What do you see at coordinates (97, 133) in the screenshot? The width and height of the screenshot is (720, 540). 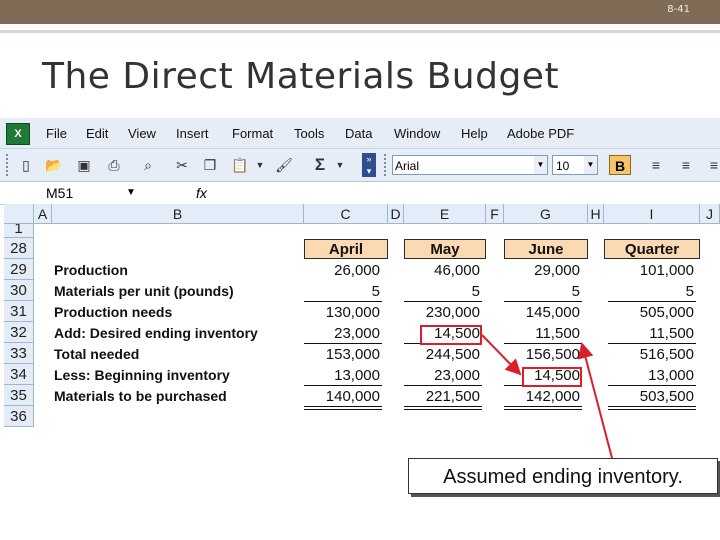 I see `menu-edit: Edit` at bounding box center [97, 133].